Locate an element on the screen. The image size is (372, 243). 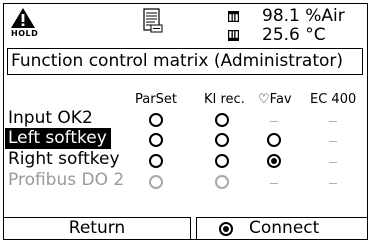
radio-input-ok2-parset is located at coordinates (156, 120).